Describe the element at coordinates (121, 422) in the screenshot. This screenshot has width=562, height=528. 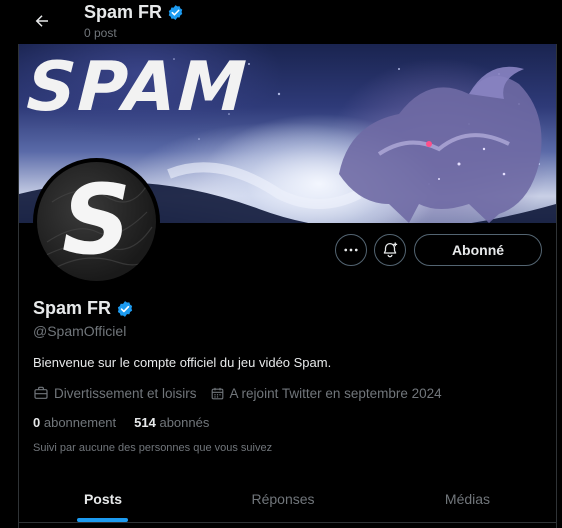
I see `follow-stats: 0 abonnement 514 abonnés` at that location.